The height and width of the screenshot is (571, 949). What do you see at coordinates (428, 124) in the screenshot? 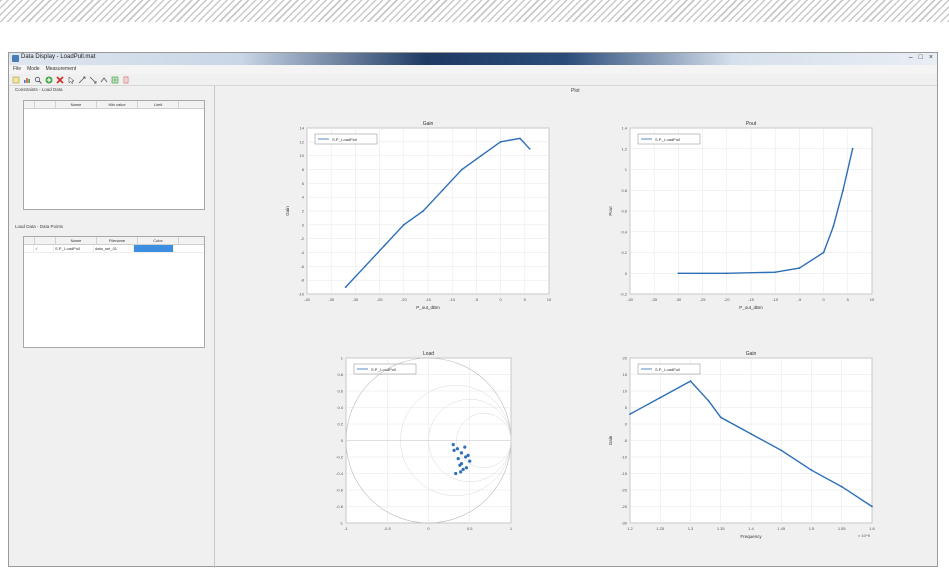
I see `plot-title: Gain` at bounding box center [428, 124].